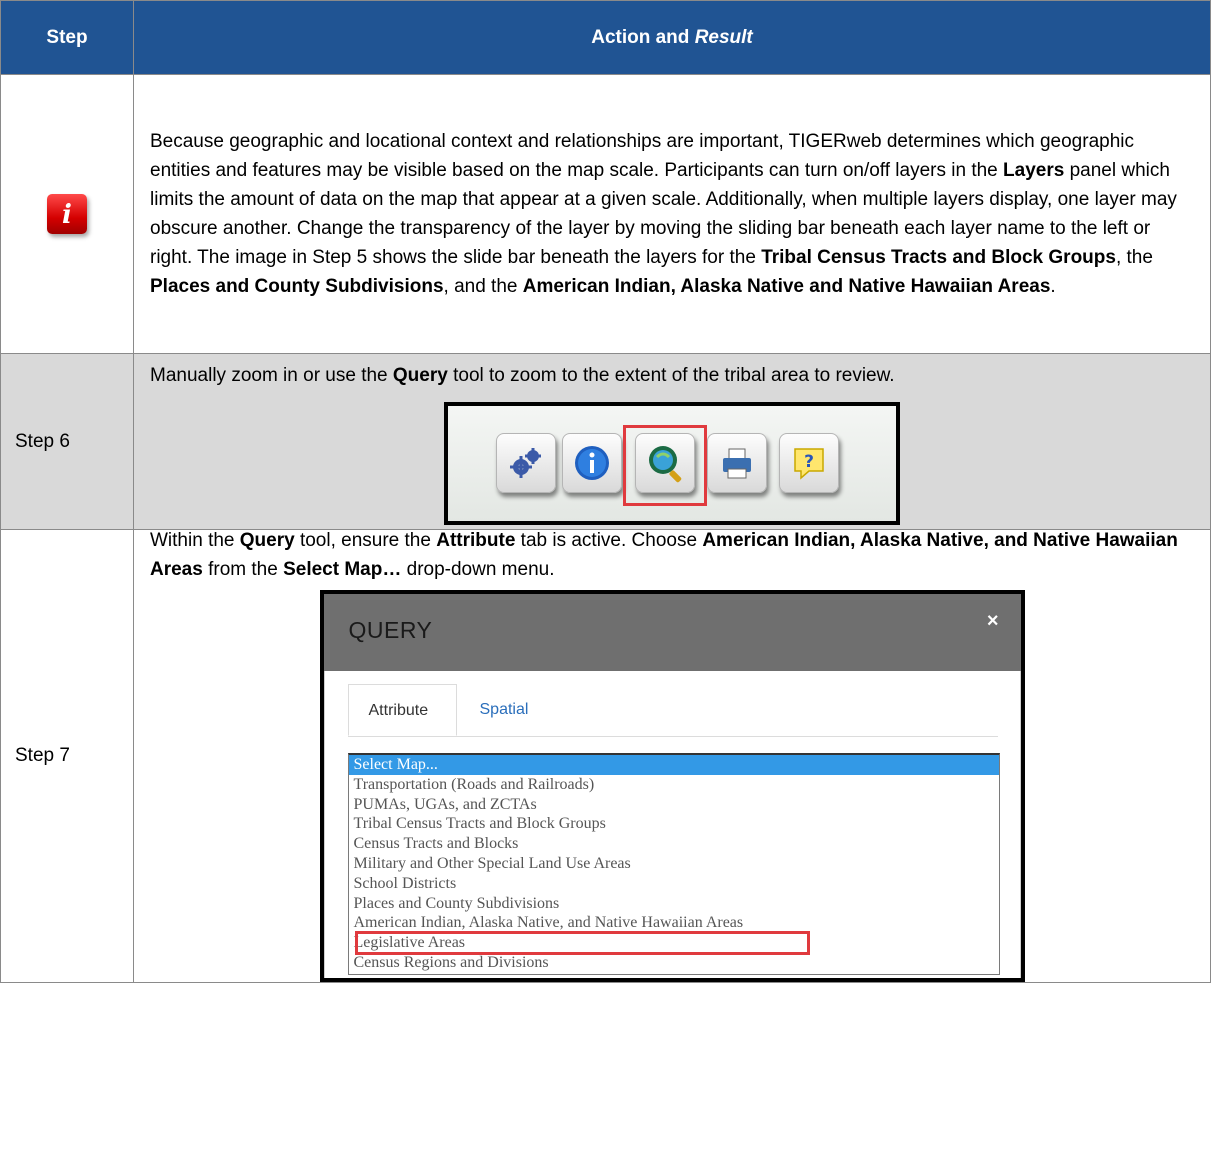  What do you see at coordinates (674, 974) in the screenshot?
I see `select-map-option: Urban Areas` at bounding box center [674, 974].